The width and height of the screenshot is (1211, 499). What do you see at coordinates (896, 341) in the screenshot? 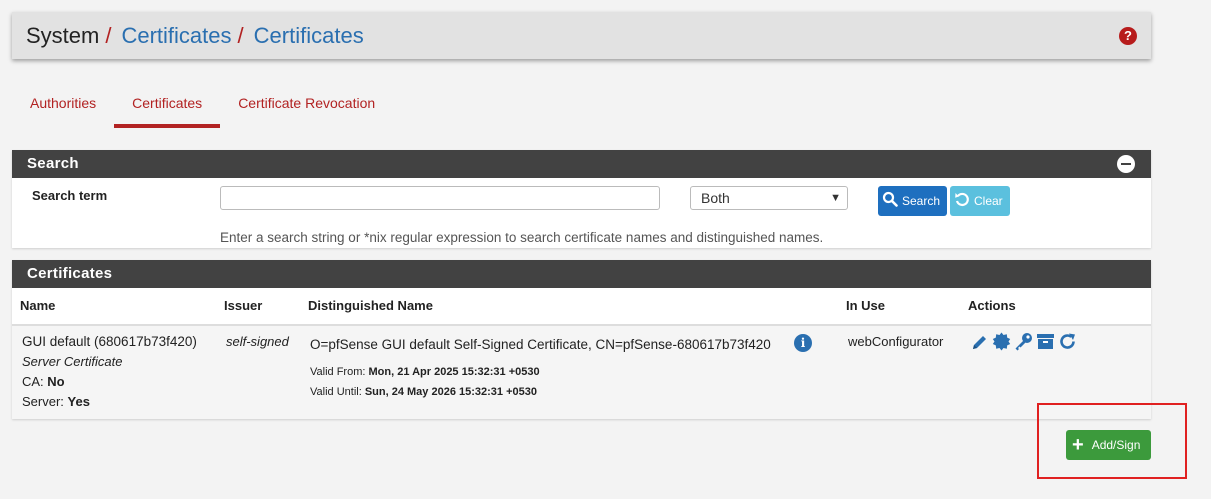
I see `cert-in-use: webConfigurator` at bounding box center [896, 341].